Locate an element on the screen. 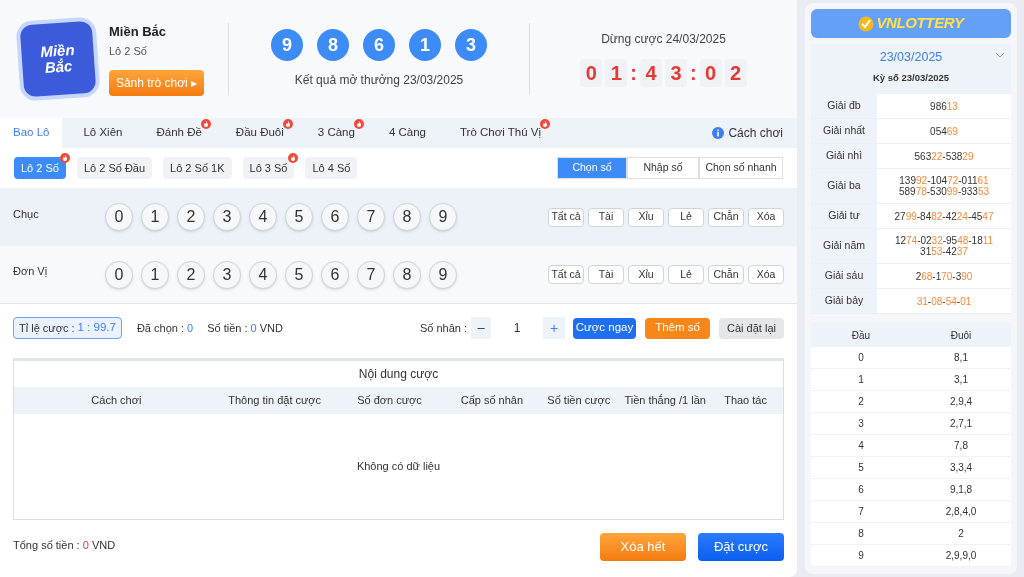  prize-numbers: 98613 is located at coordinates (944, 106).